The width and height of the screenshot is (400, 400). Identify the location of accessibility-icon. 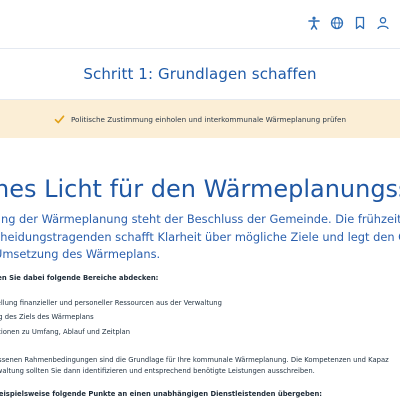
(314, 23).